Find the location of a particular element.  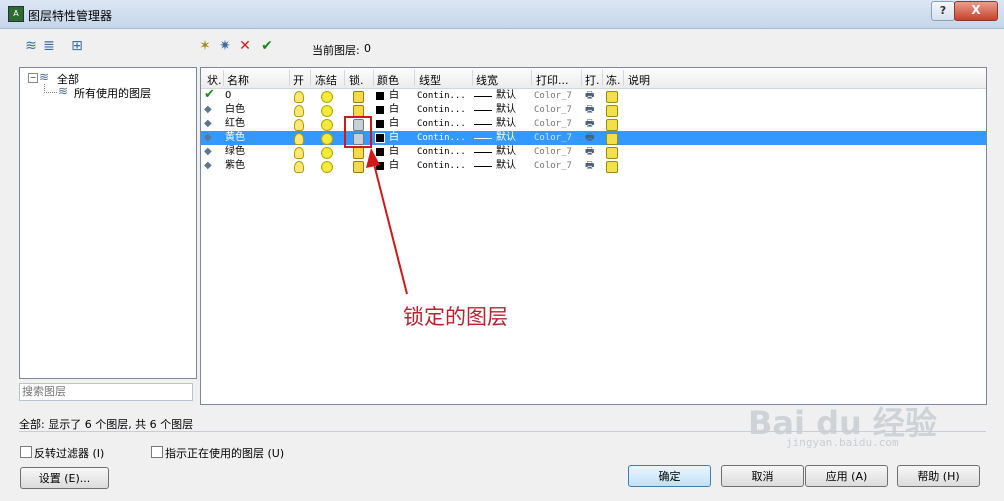

table-row: ◆ 白色 白 Contin... 默认 Color_7 🖶 is located at coordinates (593, 110).